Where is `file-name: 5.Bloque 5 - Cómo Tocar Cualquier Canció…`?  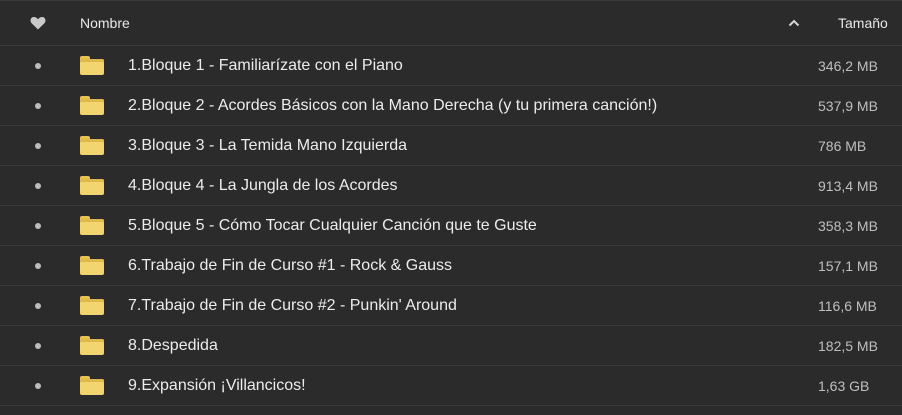
file-name: 5.Bloque 5 - Cómo Tocar Cualquier Canció… is located at coordinates (465, 226).